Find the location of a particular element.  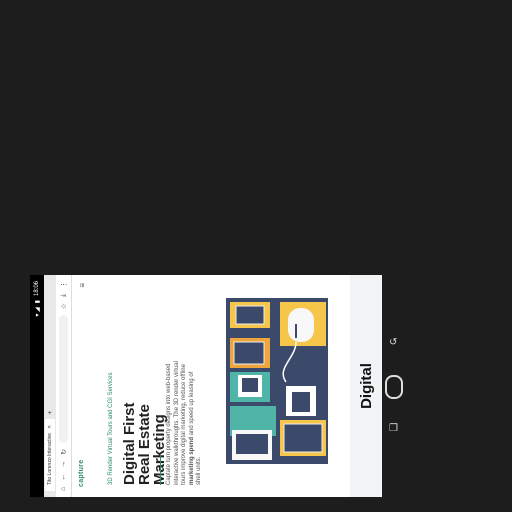

status-bar: ▾ ◢ ▮ 18:06 is located at coordinates (37, 386).